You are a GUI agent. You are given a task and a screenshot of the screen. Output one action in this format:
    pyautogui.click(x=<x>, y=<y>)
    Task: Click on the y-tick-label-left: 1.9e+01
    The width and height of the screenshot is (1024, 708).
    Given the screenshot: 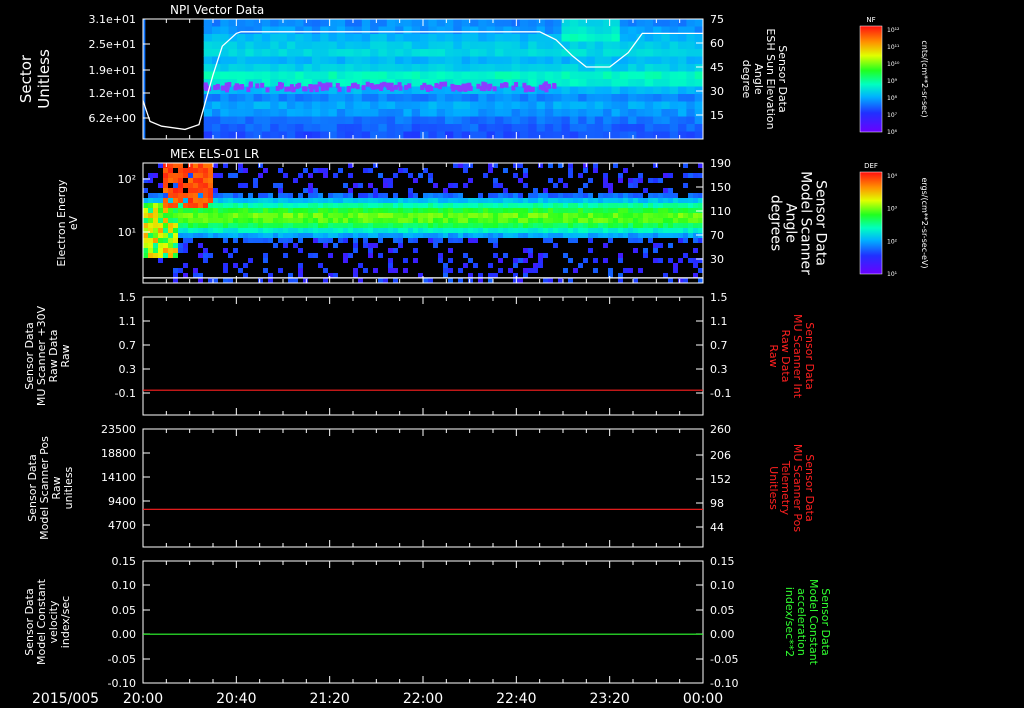 What is the action you would take?
    pyautogui.click(x=112, y=70)
    